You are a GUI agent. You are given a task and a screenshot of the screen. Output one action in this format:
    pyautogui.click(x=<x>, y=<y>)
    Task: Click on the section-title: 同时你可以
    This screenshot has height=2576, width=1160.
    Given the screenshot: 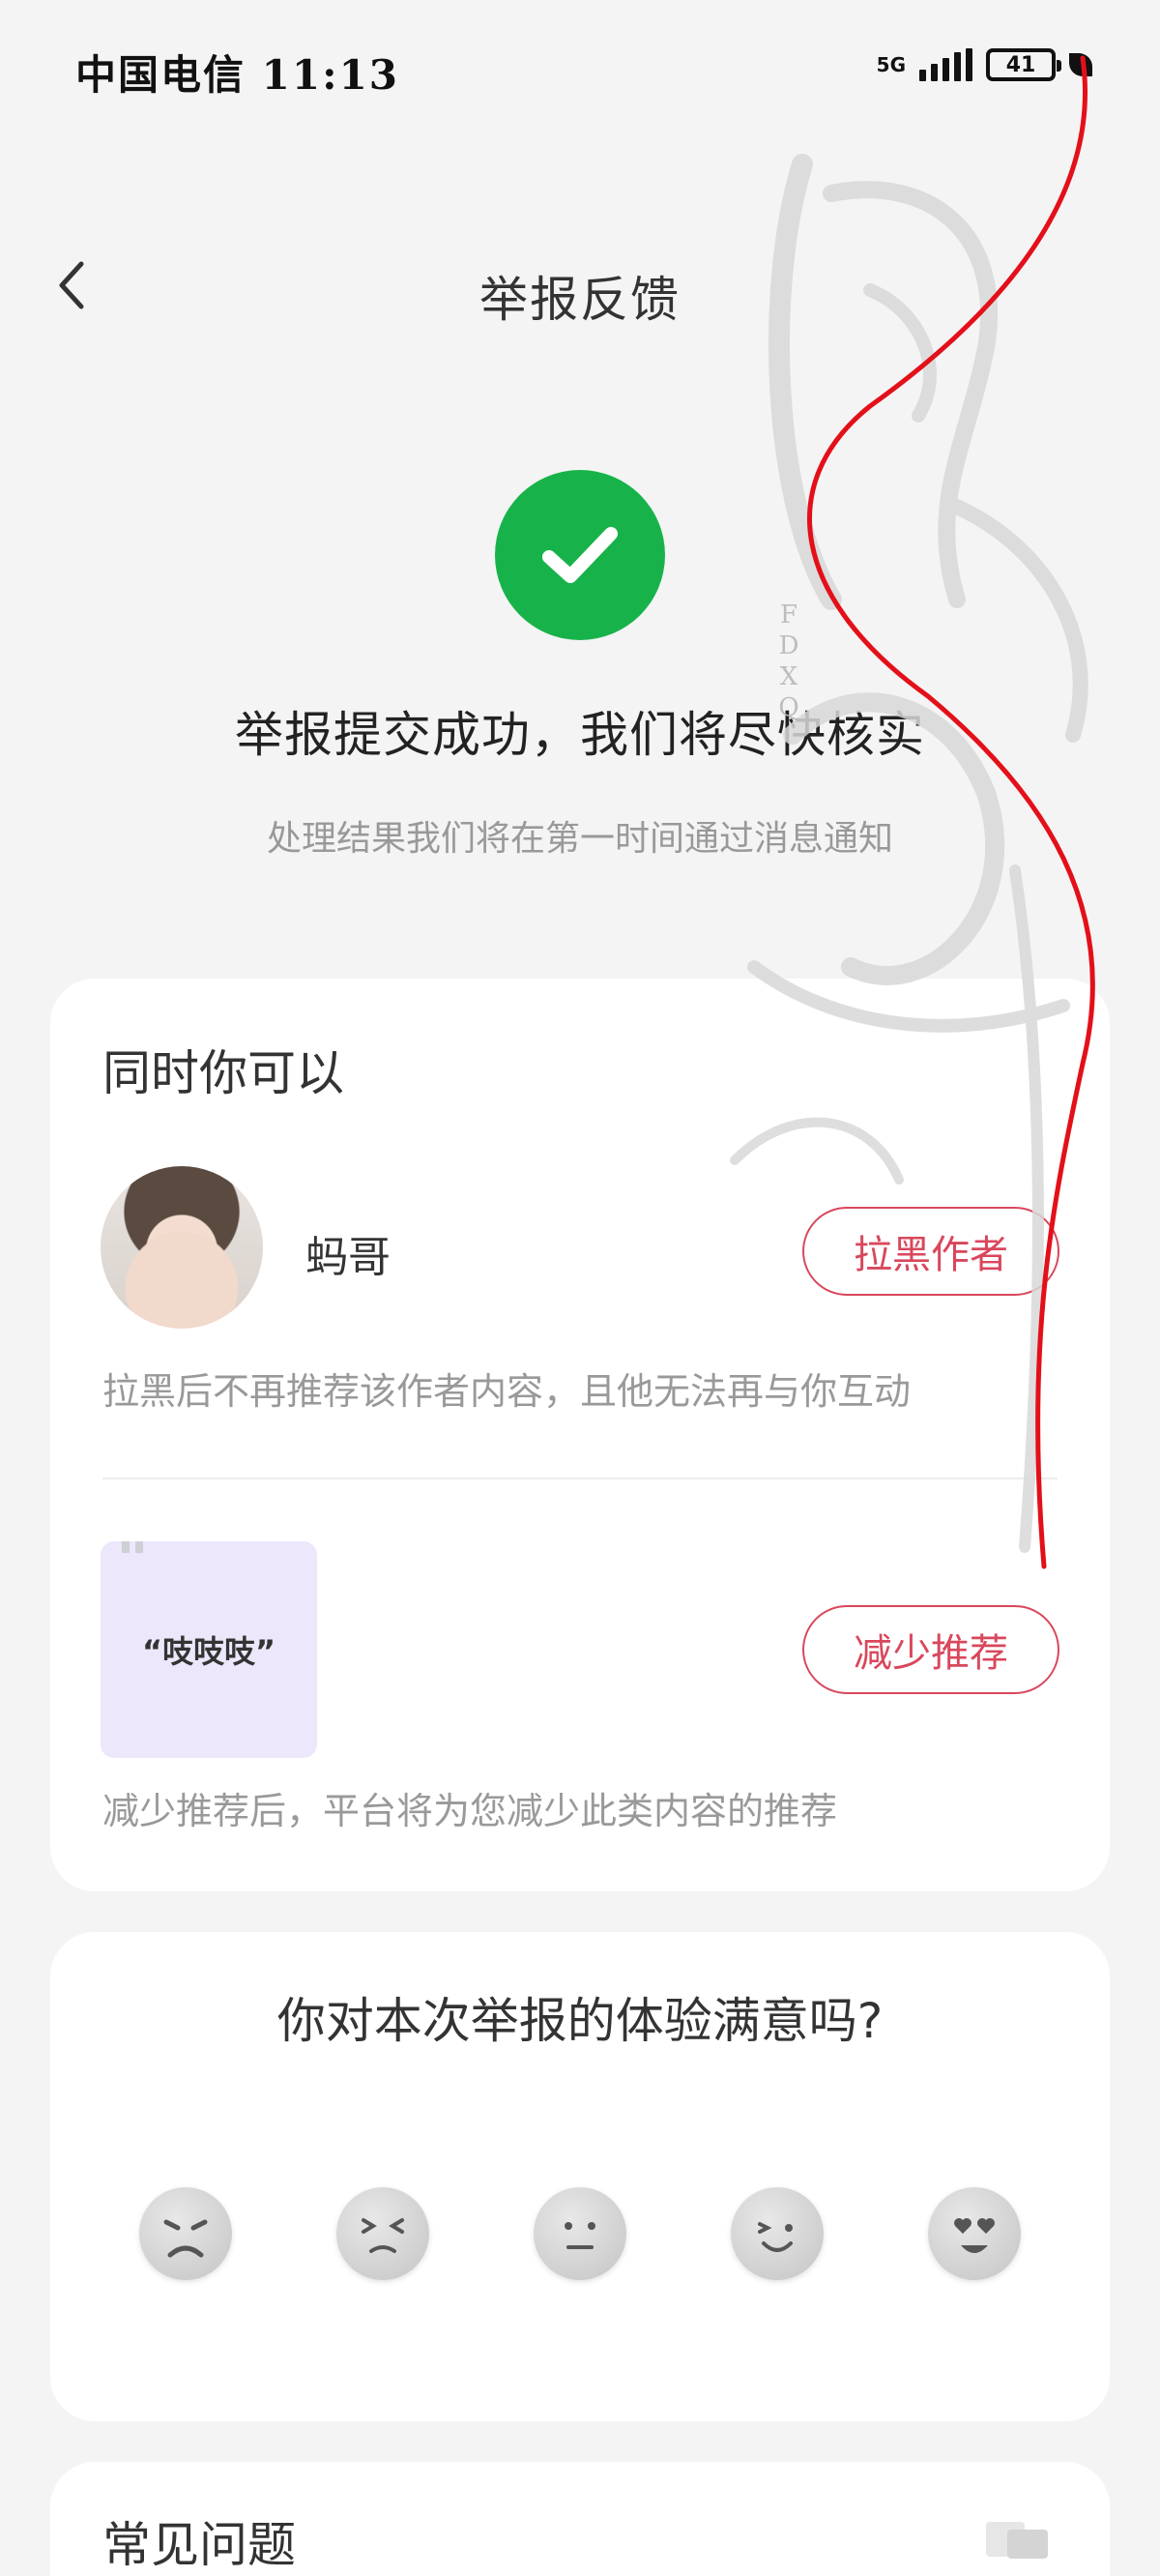 What is the action you would take?
    pyautogui.click(x=223, y=1073)
    